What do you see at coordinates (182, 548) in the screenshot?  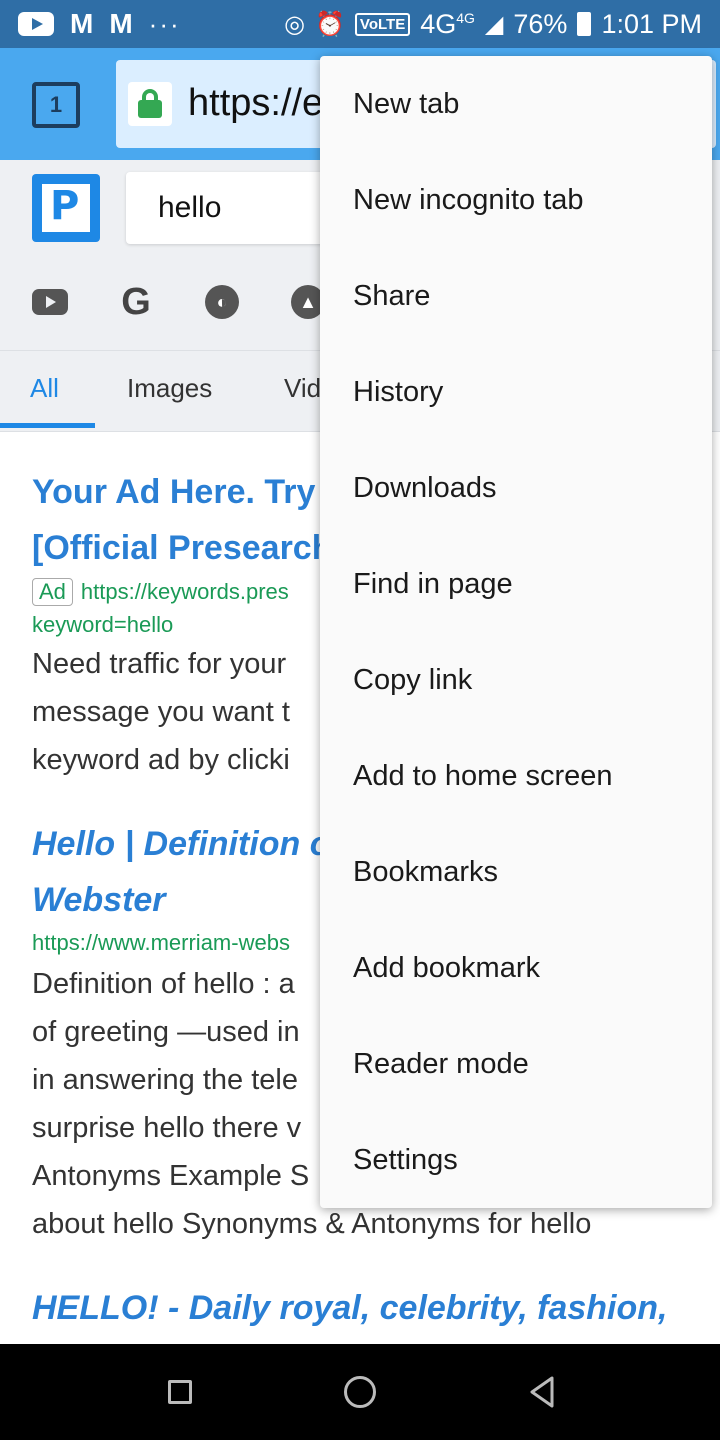 I see `result-title: [Official Presearch` at bounding box center [182, 548].